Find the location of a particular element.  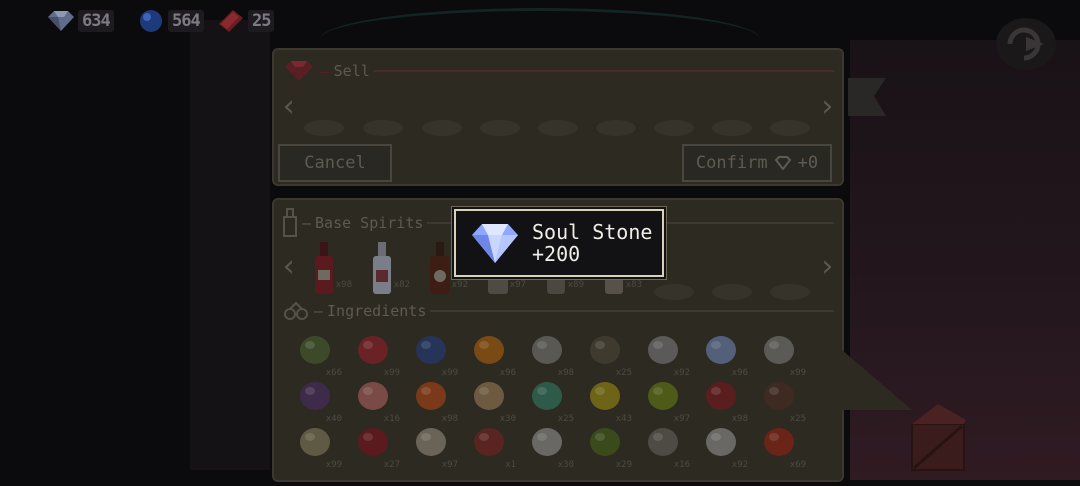

cancel-button: Cancel is located at coordinates (335, 163).